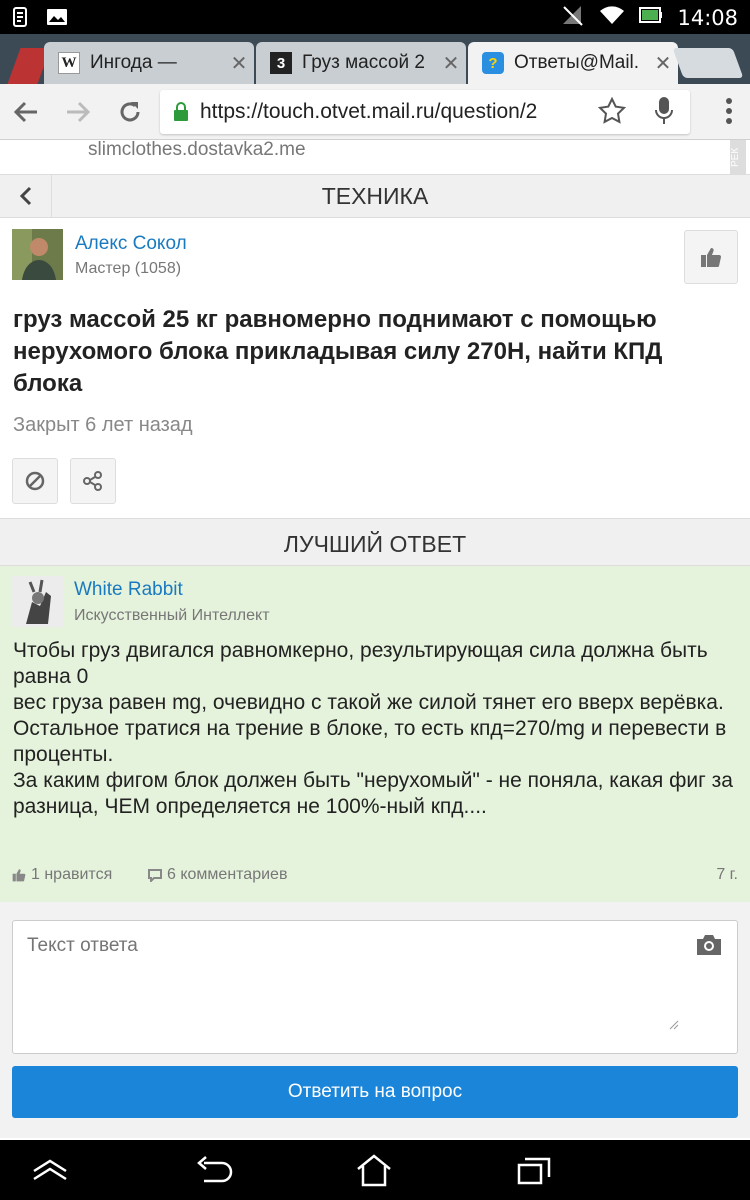 The image size is (750, 1200). What do you see at coordinates (37, 601) in the screenshot?
I see `answer-author-avatar` at bounding box center [37, 601].